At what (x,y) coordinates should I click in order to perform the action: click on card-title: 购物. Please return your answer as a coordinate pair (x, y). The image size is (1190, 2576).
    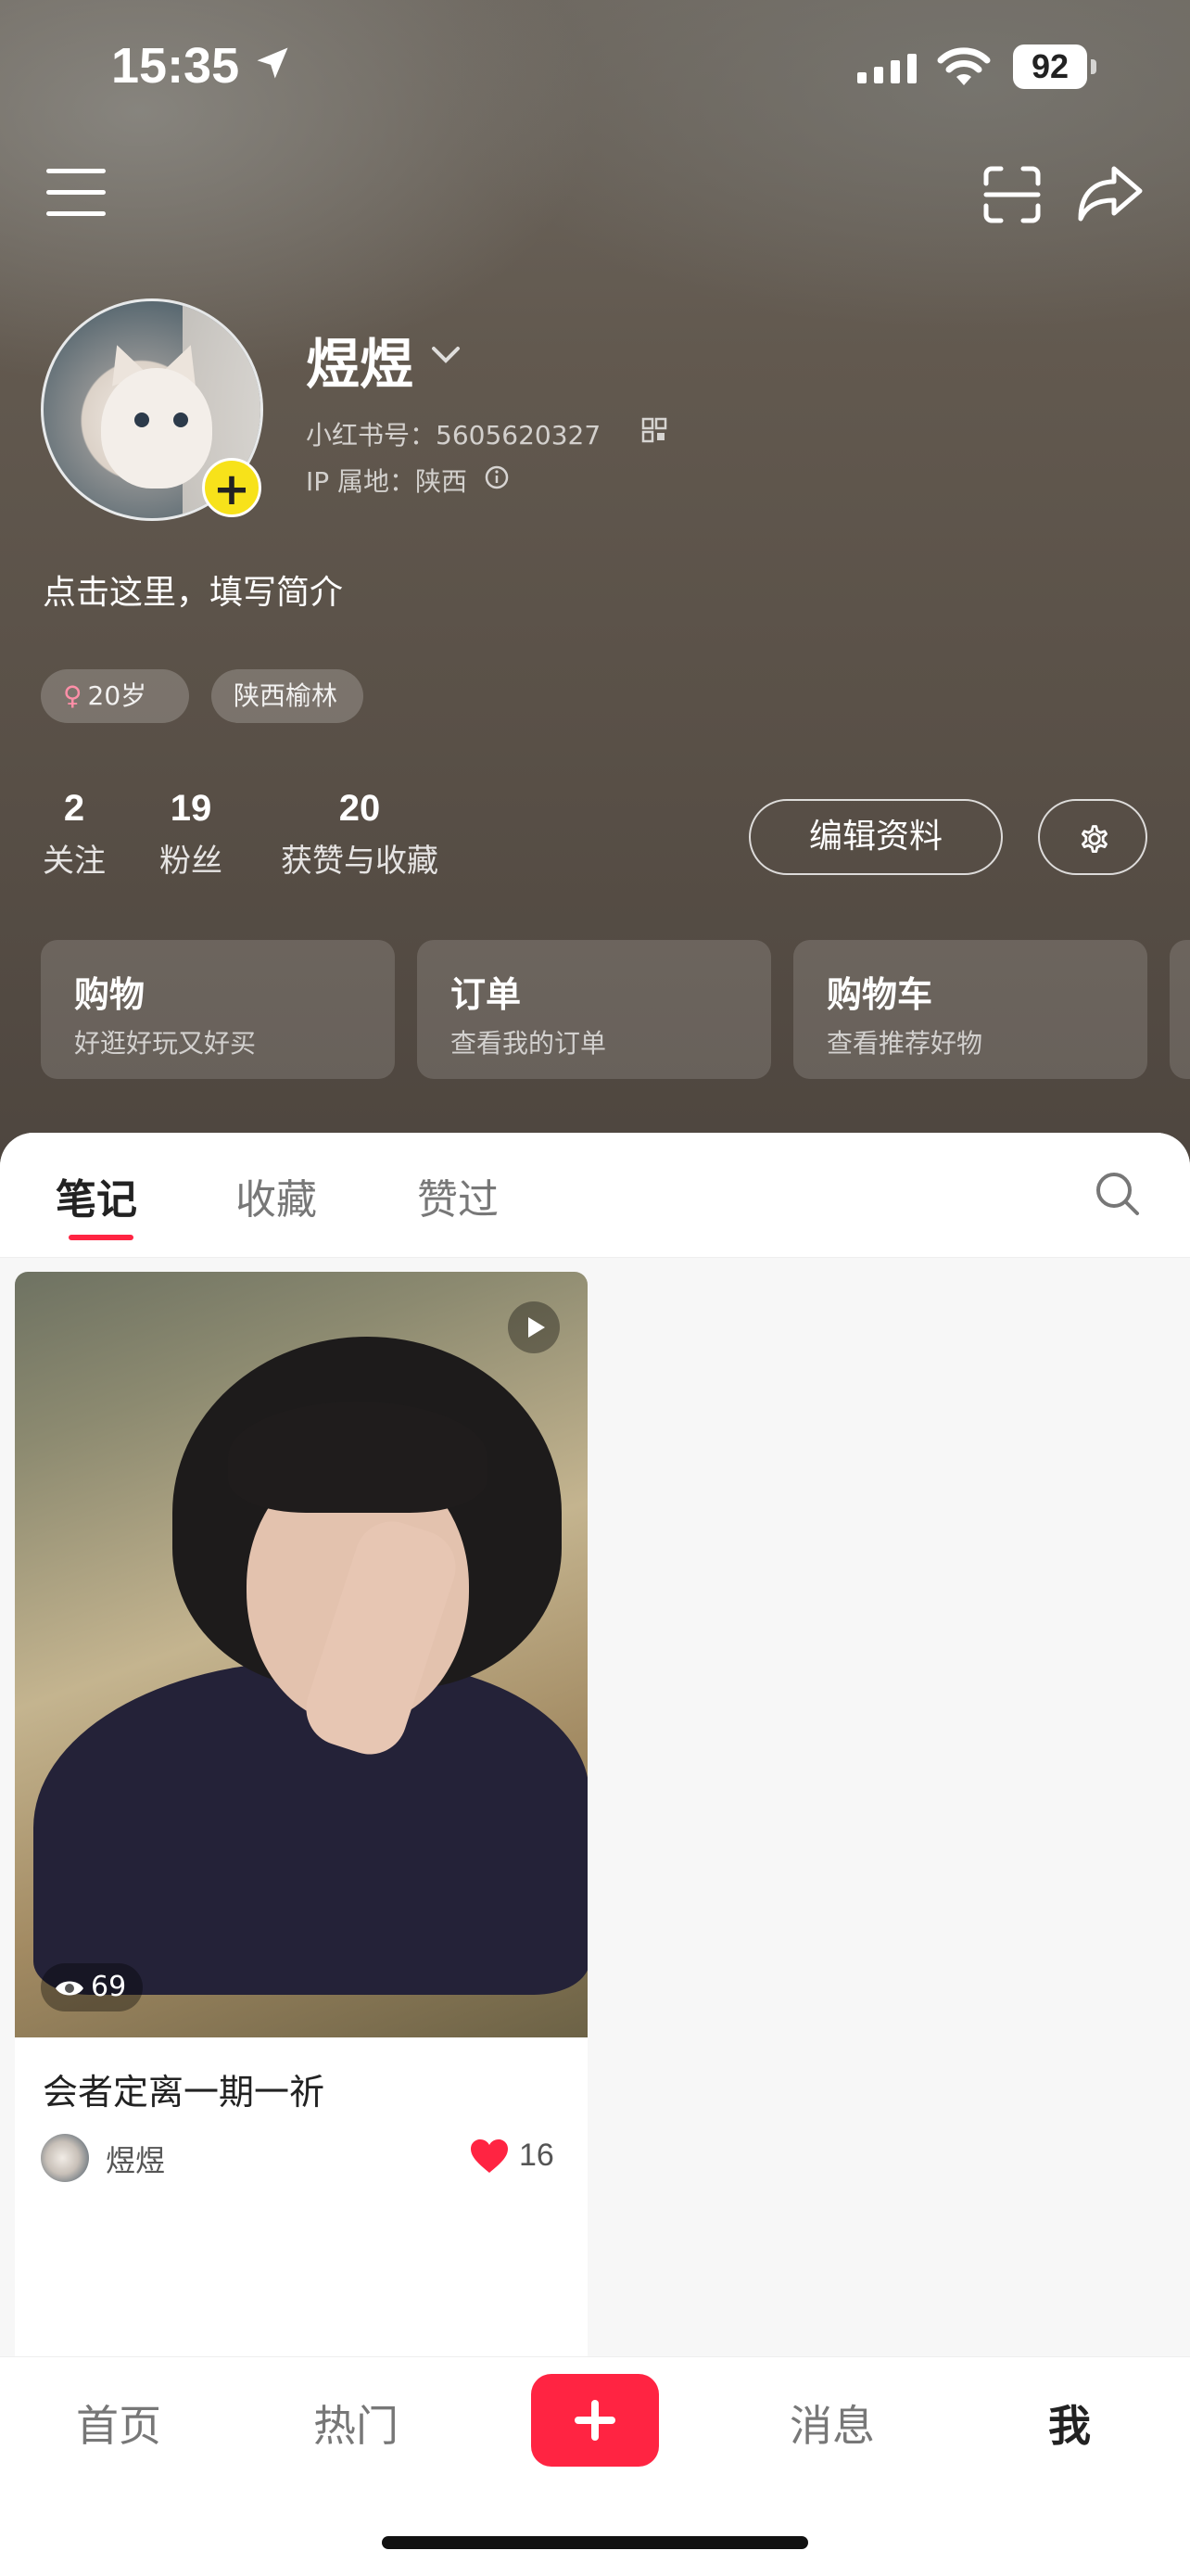
    Looking at the image, I should click on (110, 995).